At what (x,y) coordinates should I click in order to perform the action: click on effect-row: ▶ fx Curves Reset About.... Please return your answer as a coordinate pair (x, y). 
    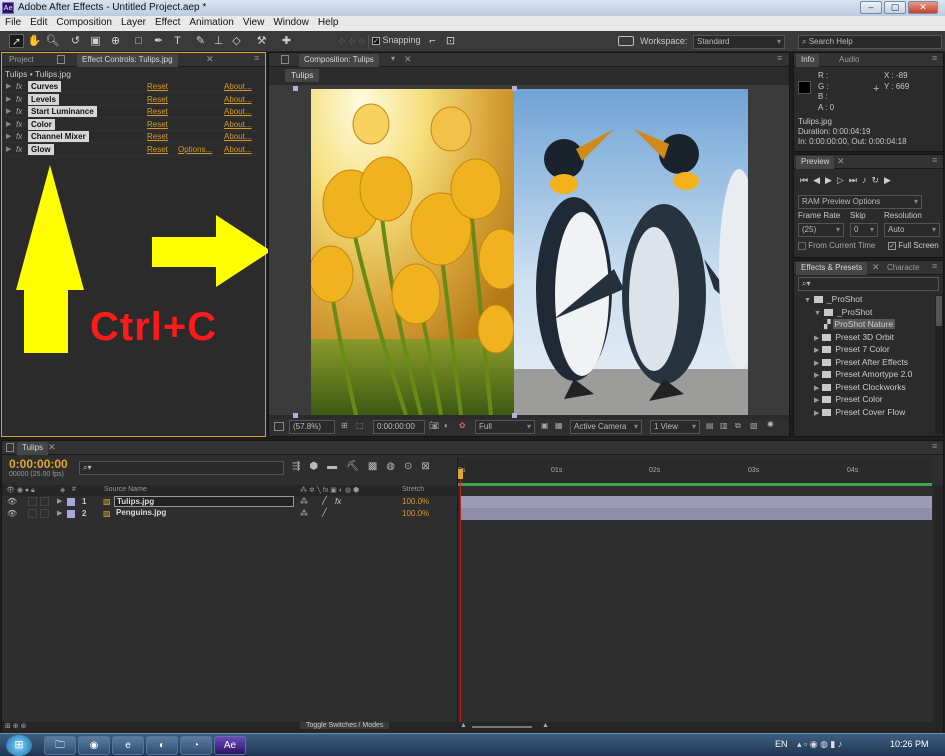
    Looking at the image, I should click on (130, 87).